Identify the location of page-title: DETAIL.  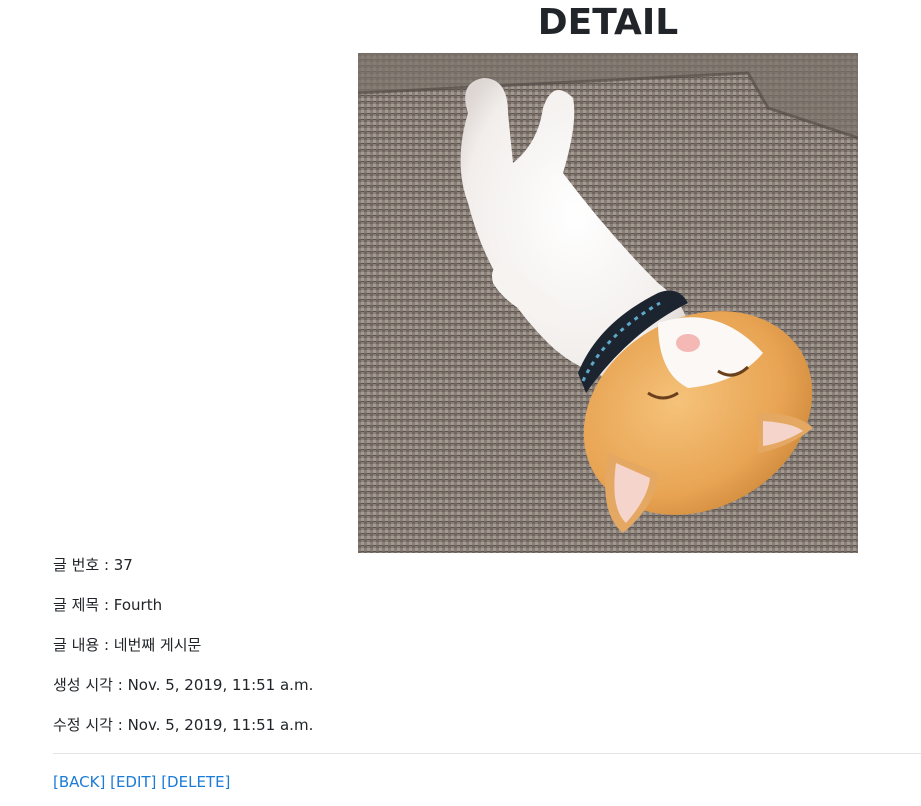
(608, 22).